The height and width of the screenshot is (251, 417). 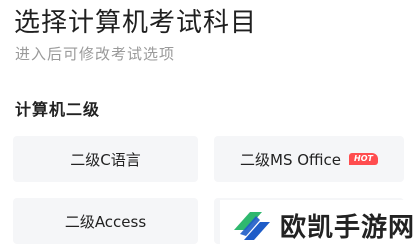 I want to click on option-ms-office: 二级MS Office HOT, so click(x=309, y=159).